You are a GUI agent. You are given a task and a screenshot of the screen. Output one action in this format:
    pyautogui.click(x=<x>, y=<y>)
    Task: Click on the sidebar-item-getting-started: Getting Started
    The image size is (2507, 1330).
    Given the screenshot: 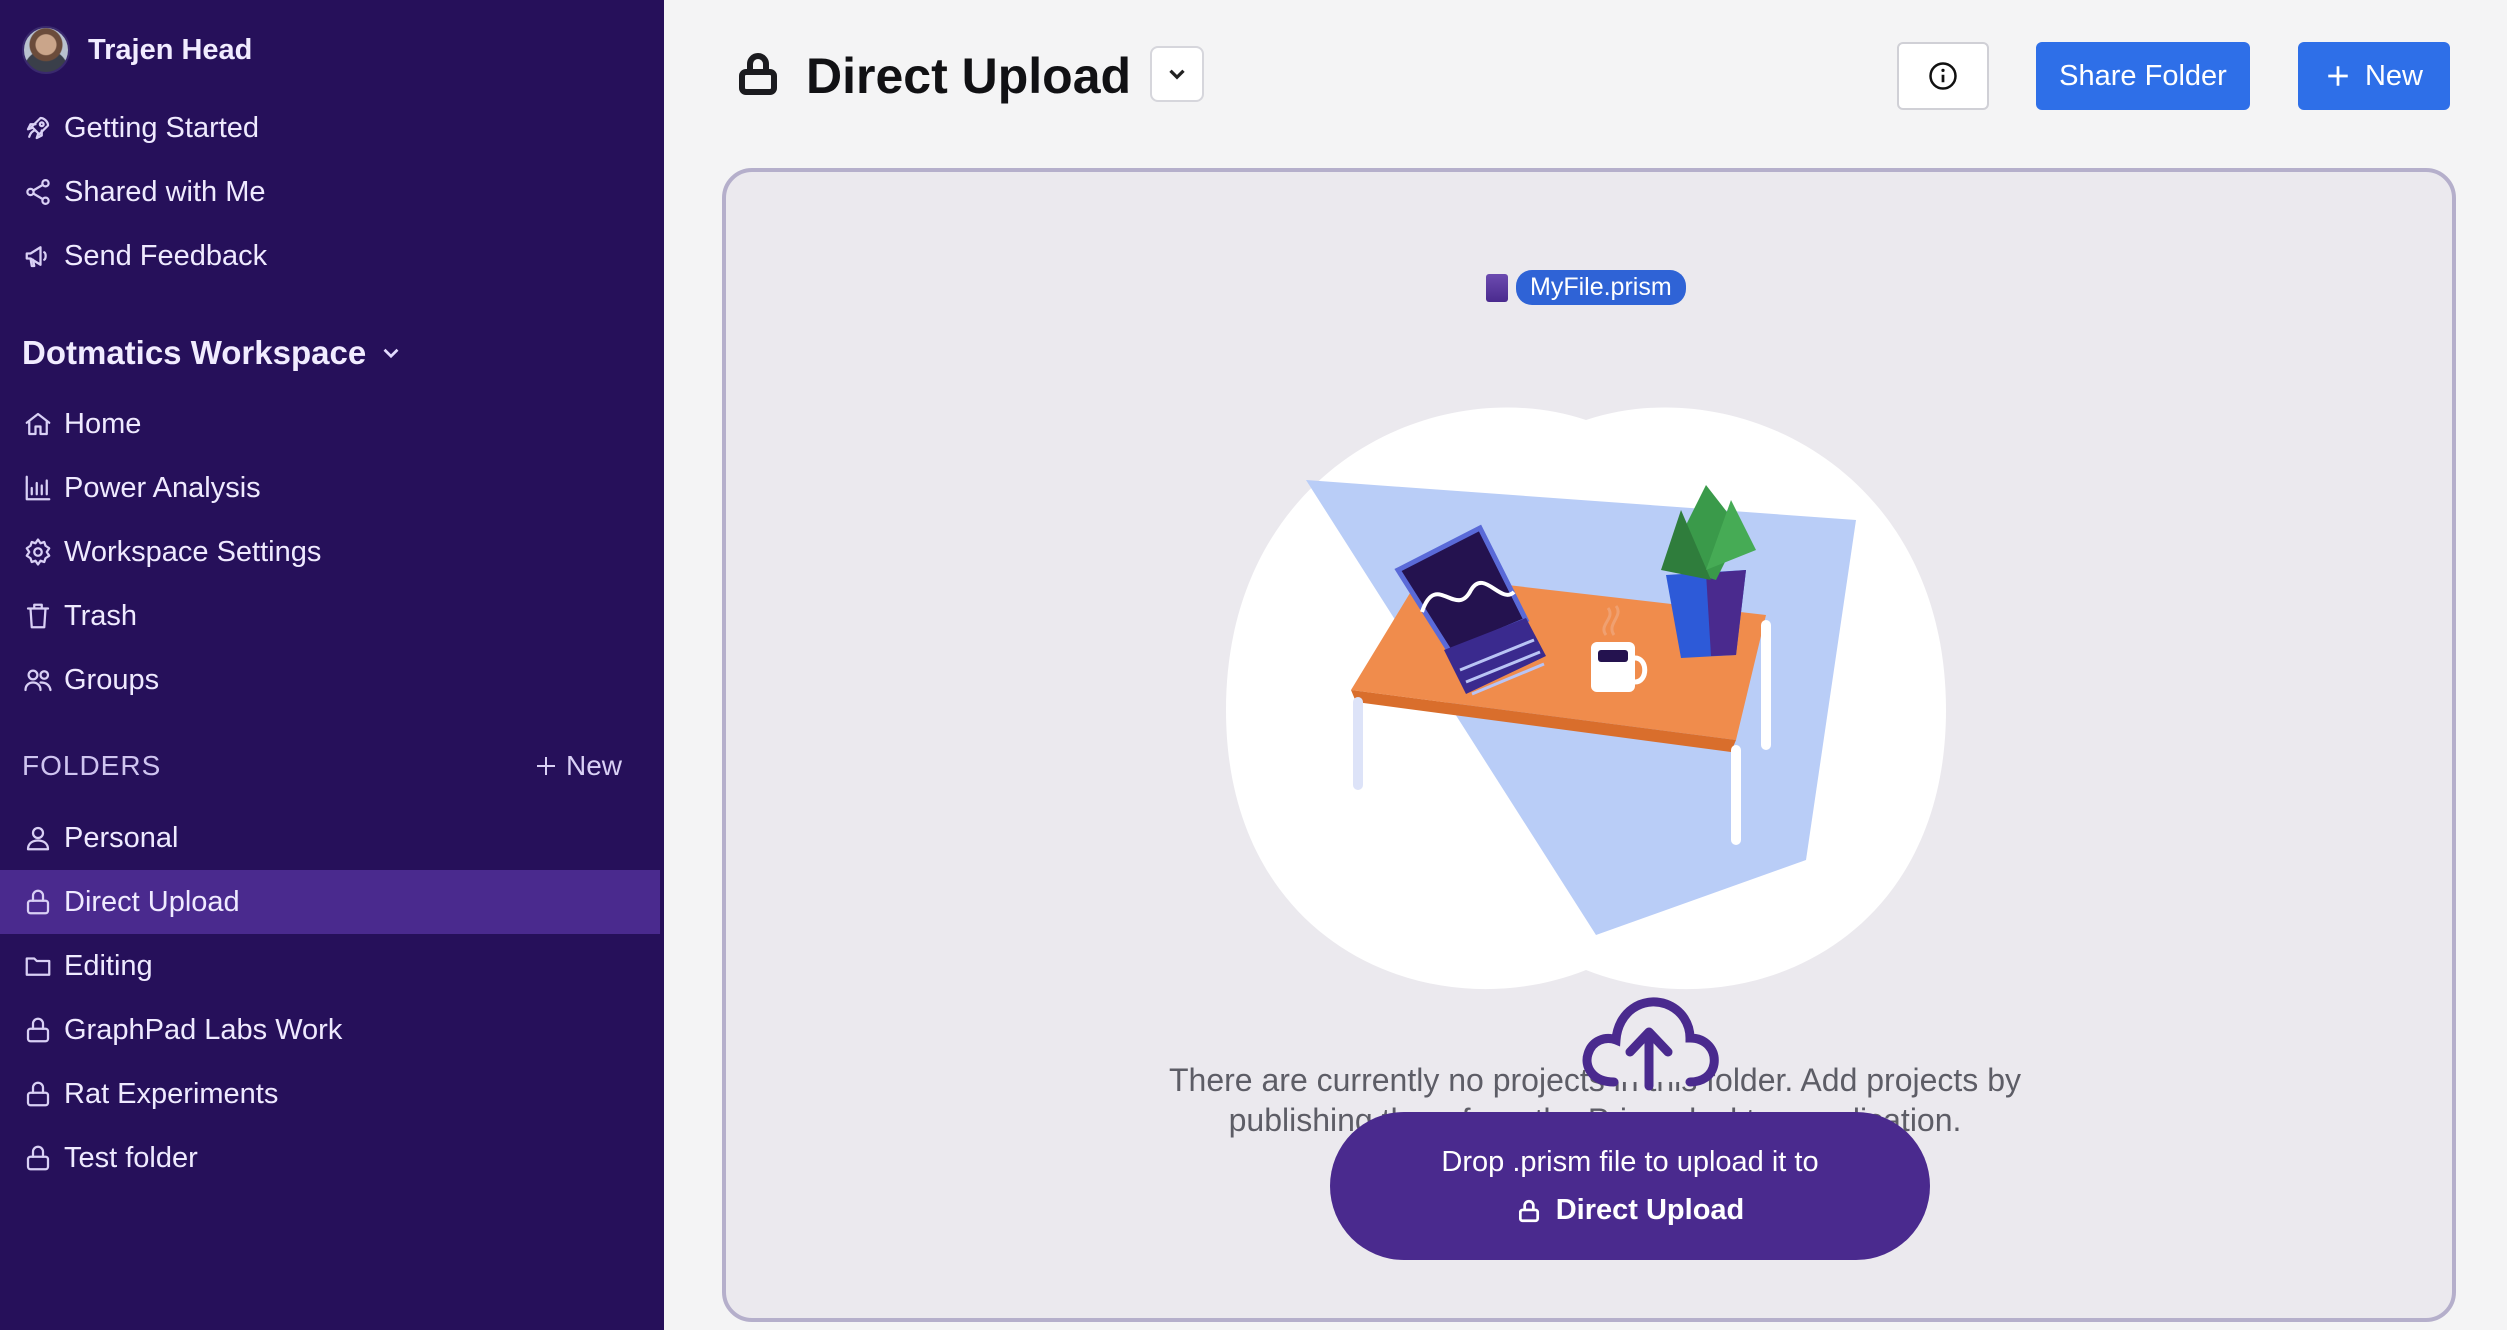 What is the action you would take?
    pyautogui.click(x=330, y=128)
    